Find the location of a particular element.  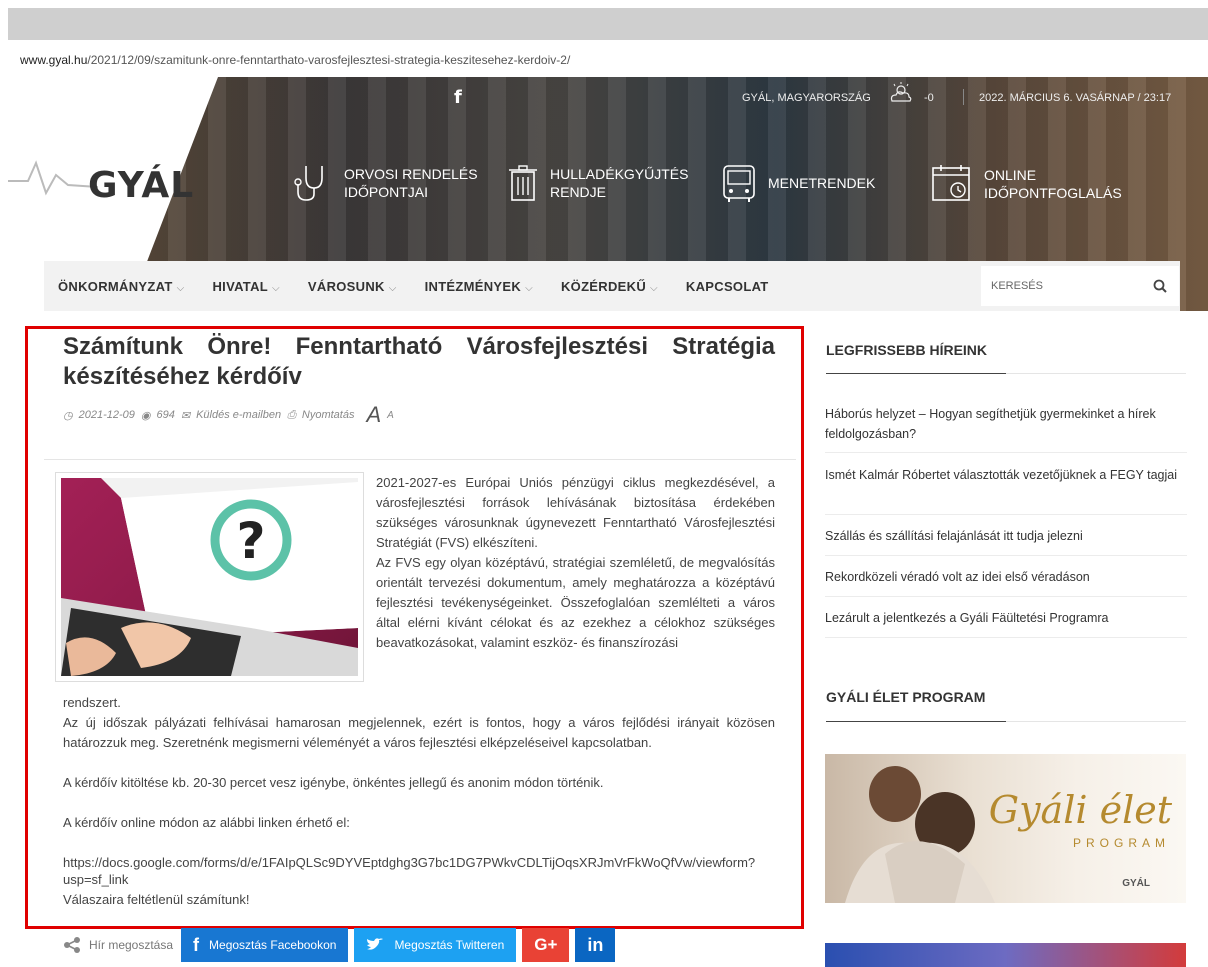

gplus-icon: G+ is located at coordinates (546, 944).